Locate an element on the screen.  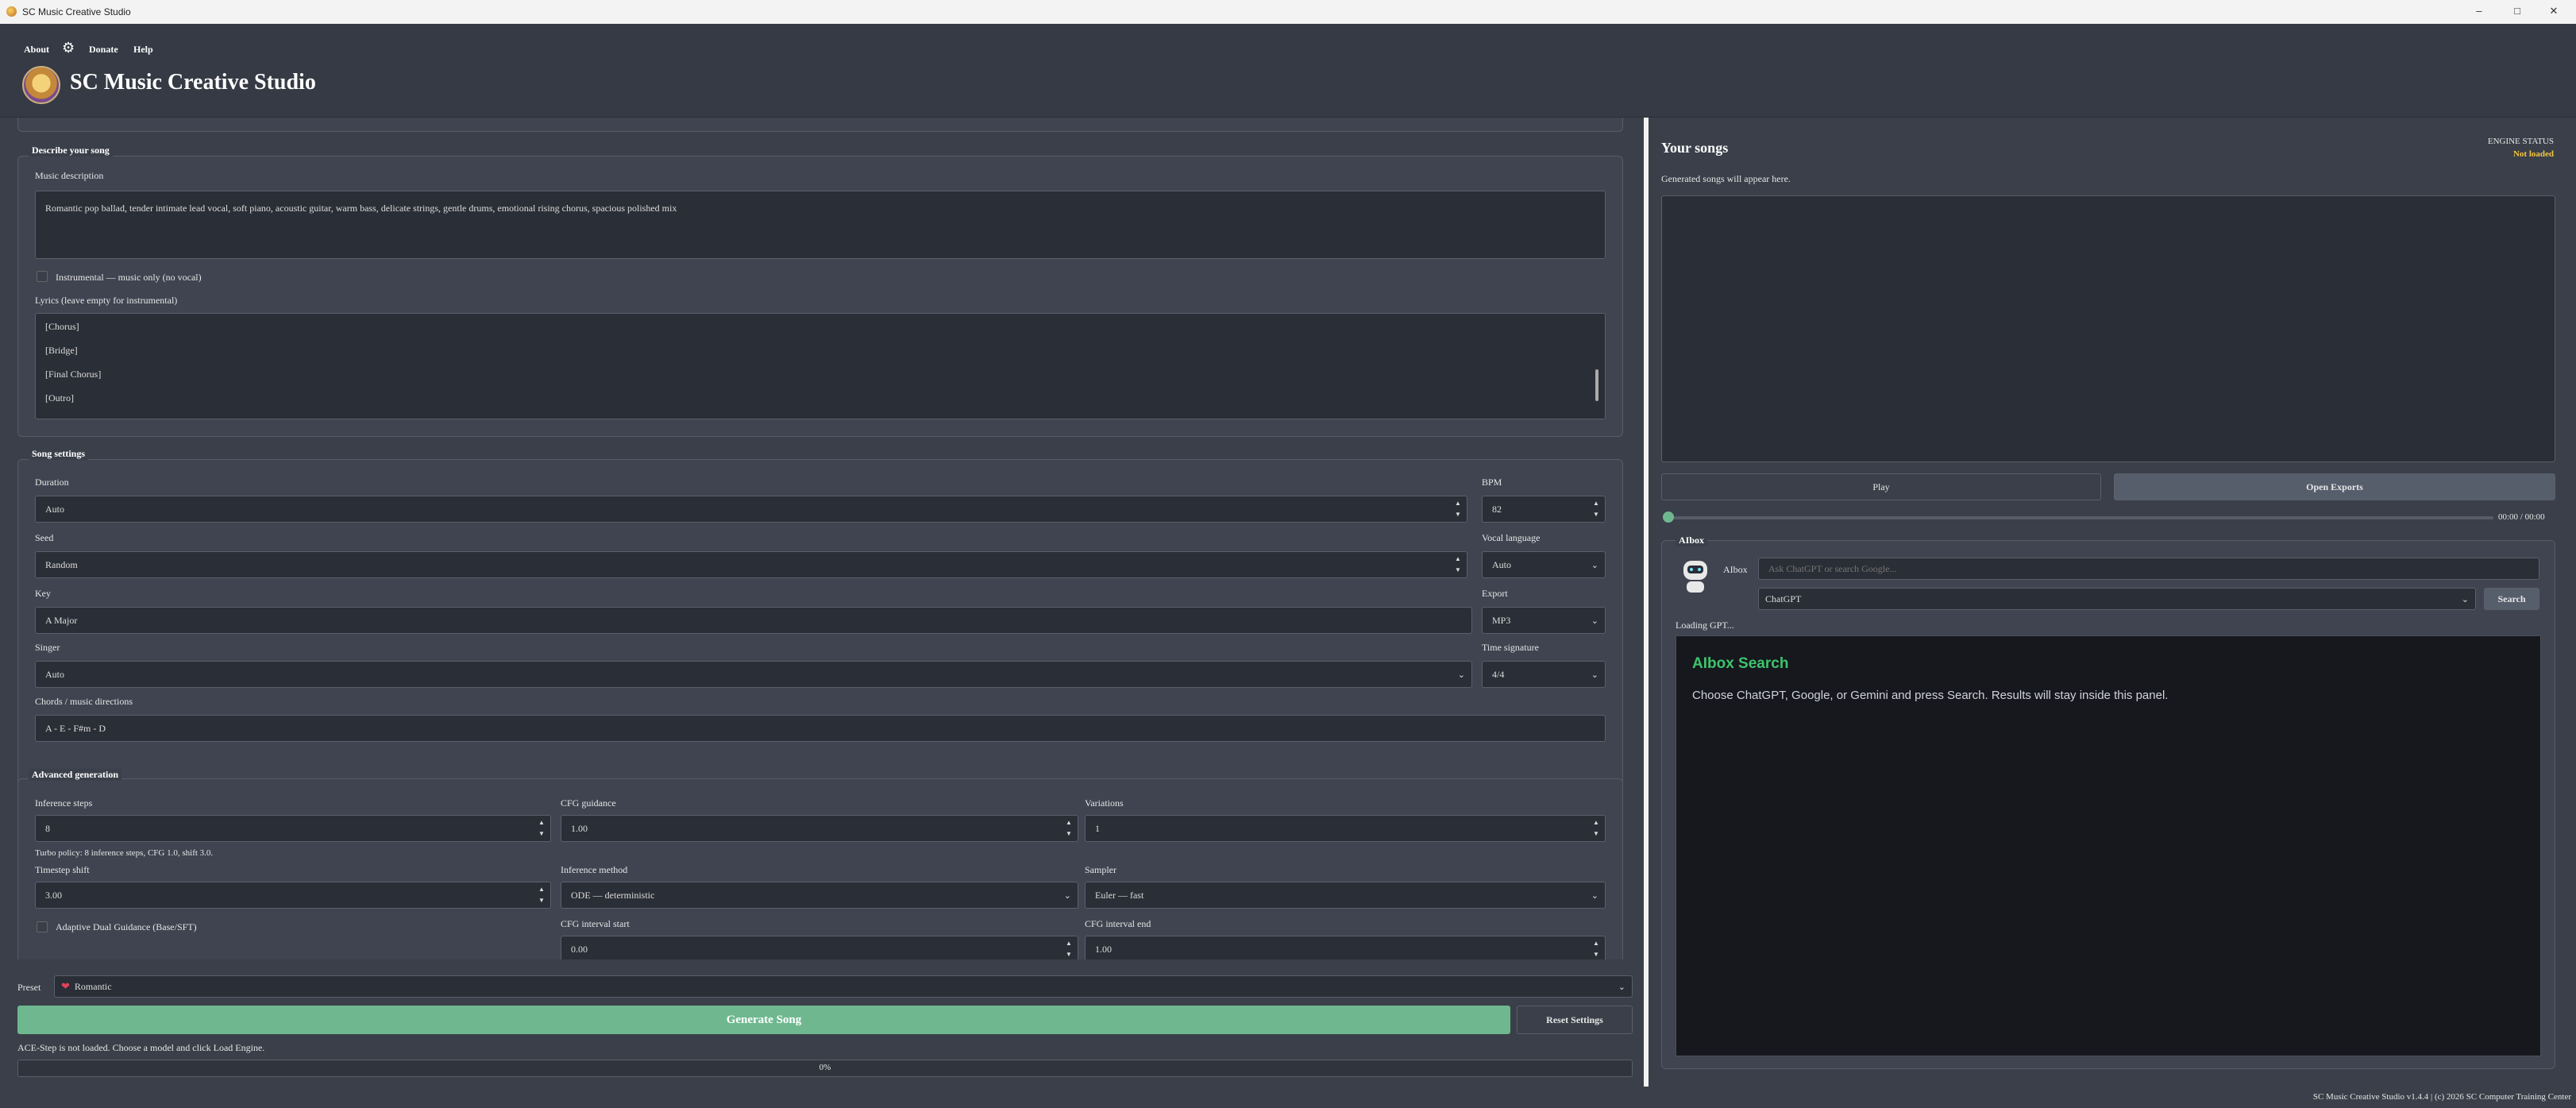
robot-icon is located at coordinates (1695, 576).